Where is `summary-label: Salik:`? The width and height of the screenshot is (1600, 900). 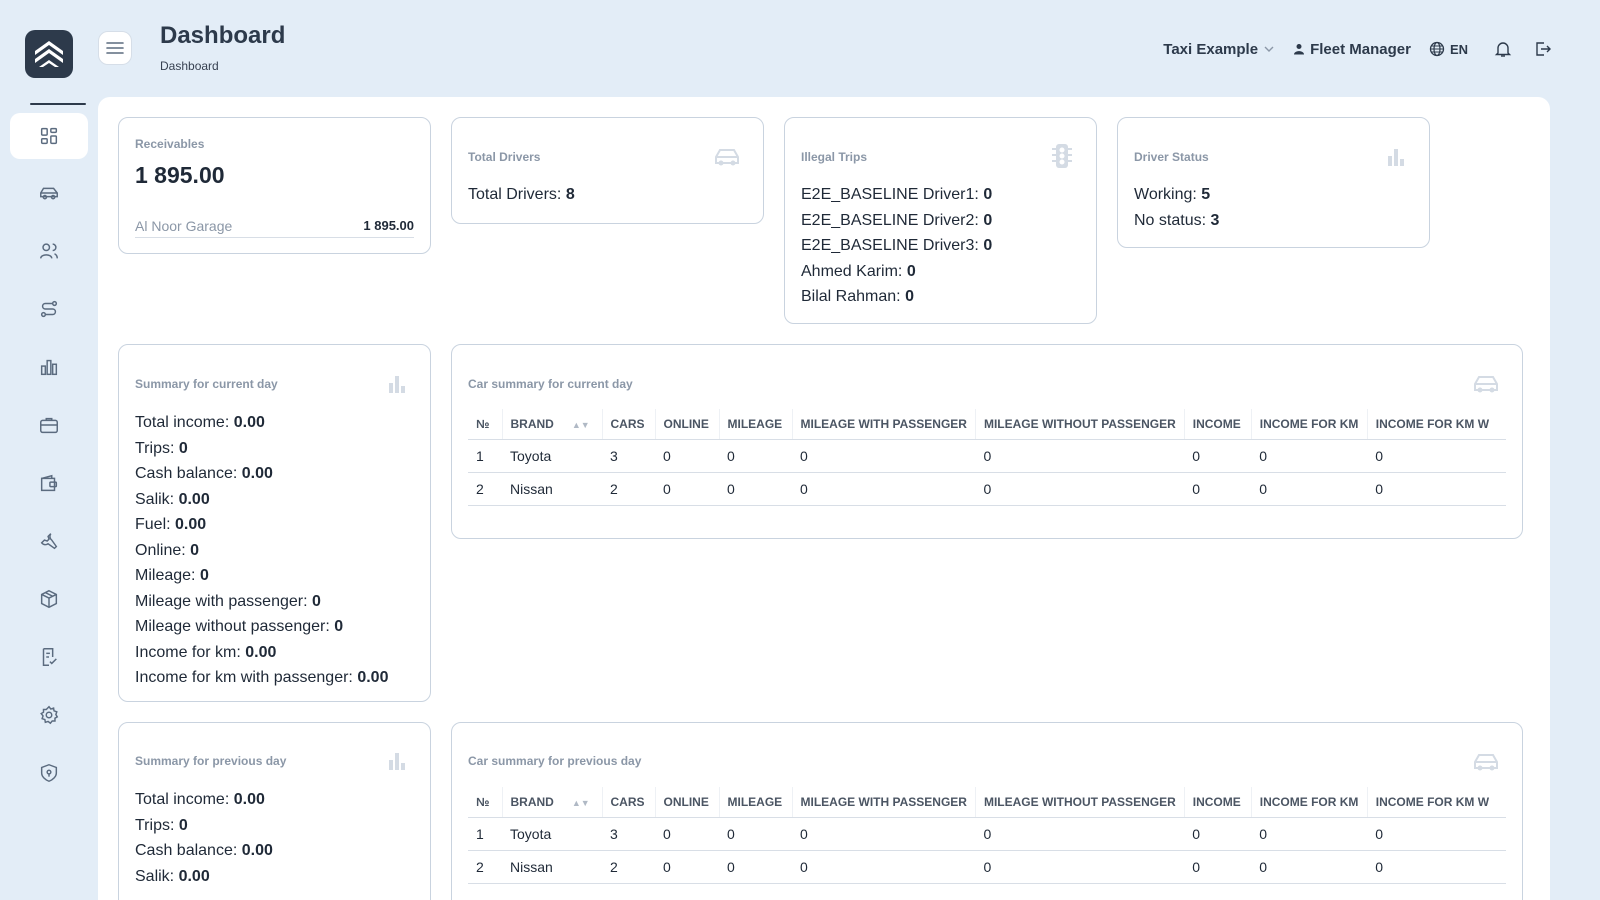 summary-label: Salik: is located at coordinates (155, 876).